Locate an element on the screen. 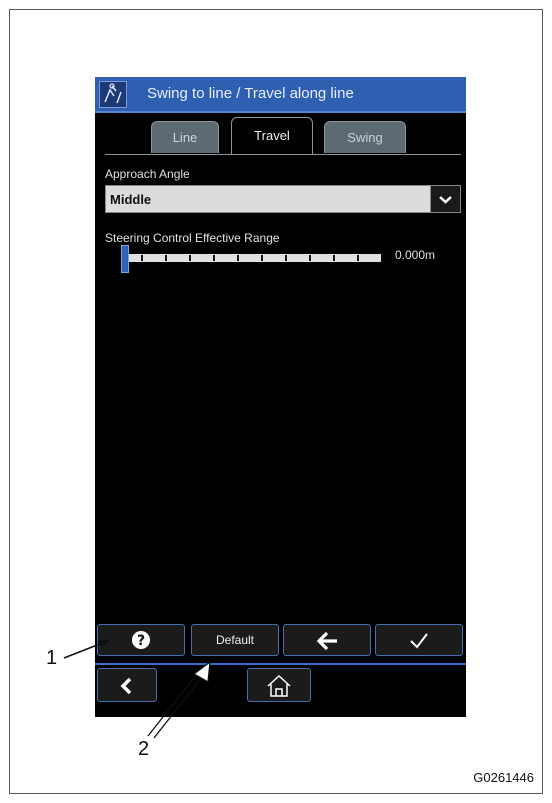 This screenshot has height=803, width=552. steering-range-label: Steering Control Effective Range is located at coordinates (192, 238).